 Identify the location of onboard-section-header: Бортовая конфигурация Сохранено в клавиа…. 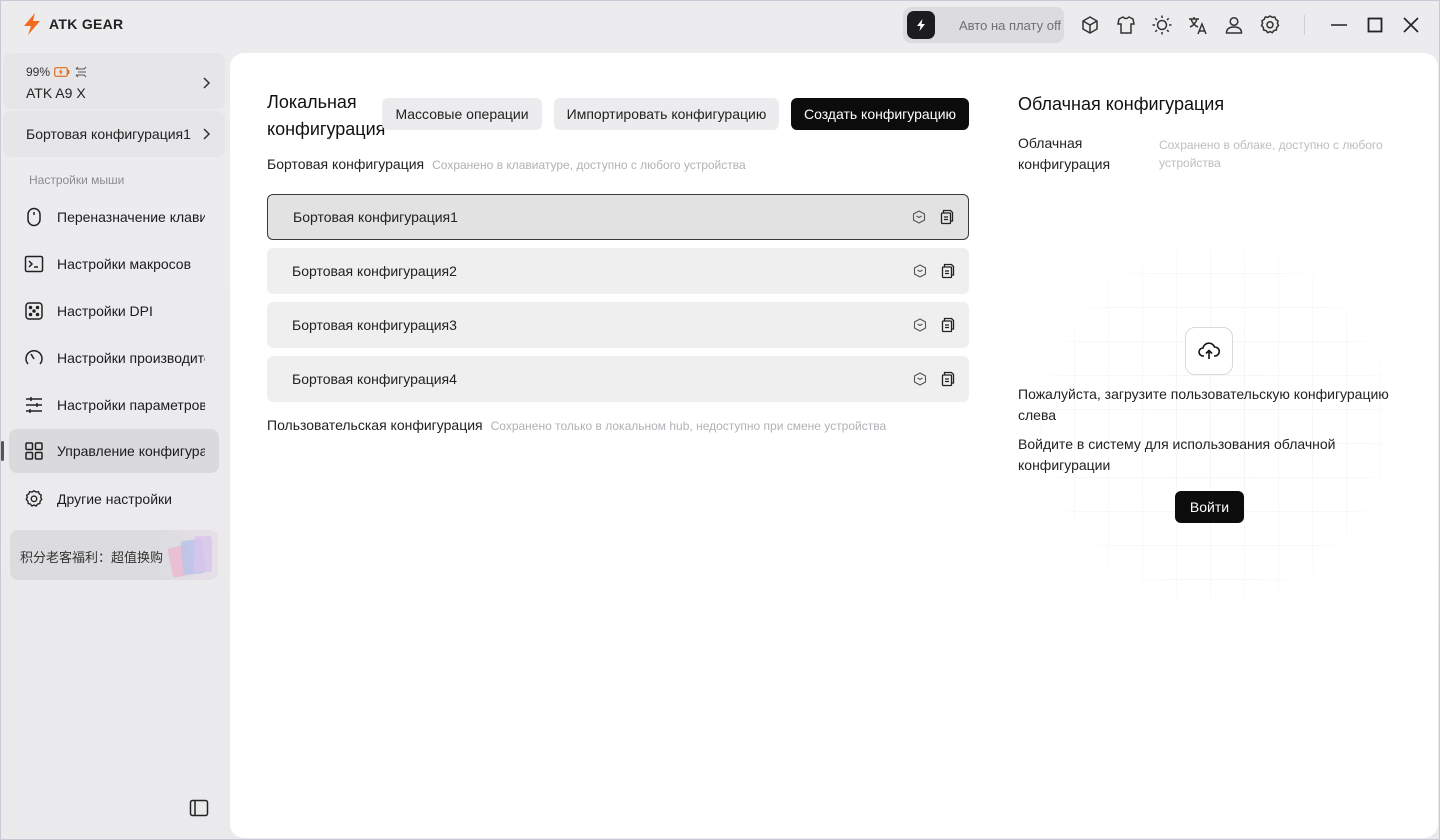
(506, 164).